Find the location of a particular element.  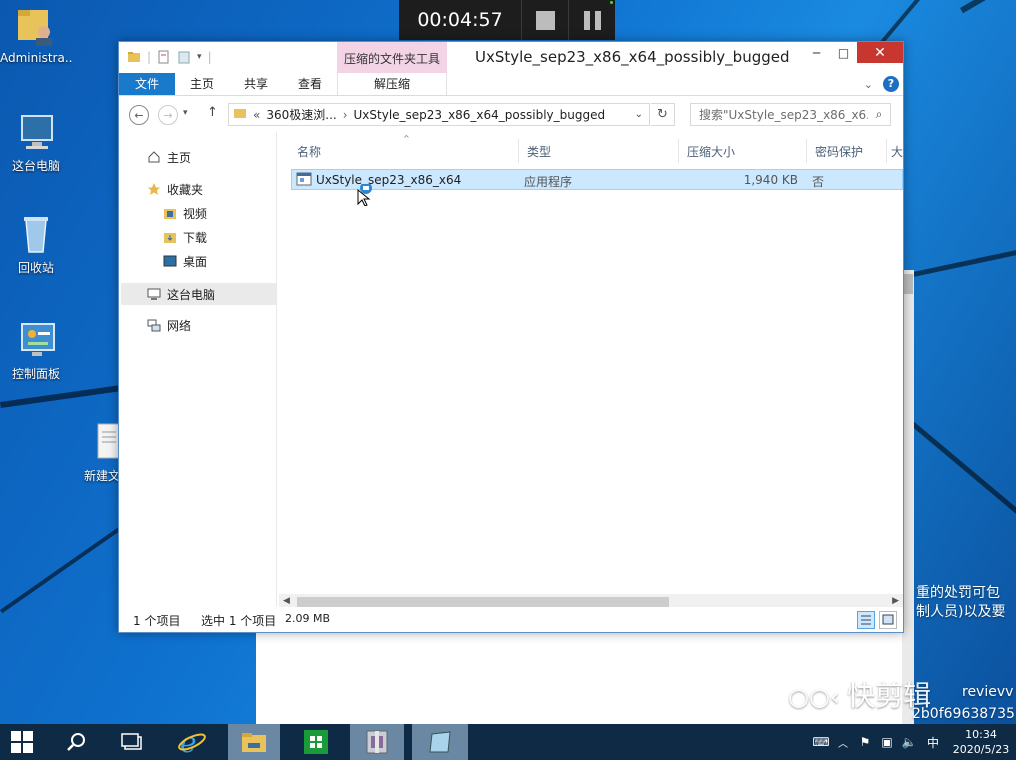

system-tray: ⌨ ︿ ⚑ ▣ 🔈 中 10:34 2020/5/23 is located at coordinates (913, 742).